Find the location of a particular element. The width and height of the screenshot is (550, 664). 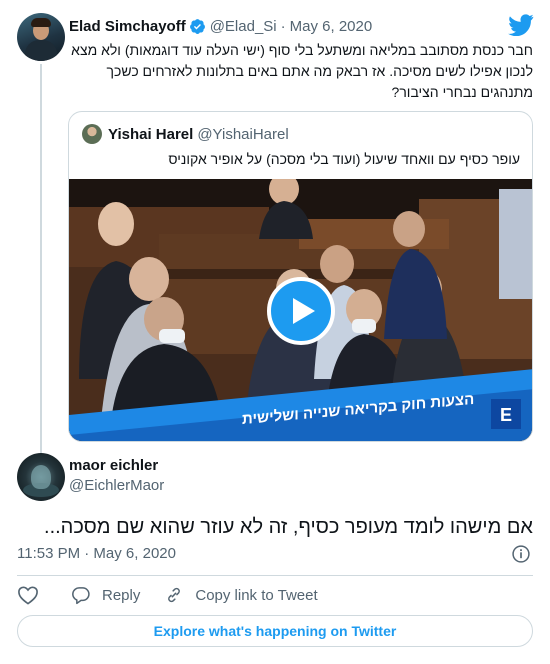

author-avatar is located at coordinates (41, 37).